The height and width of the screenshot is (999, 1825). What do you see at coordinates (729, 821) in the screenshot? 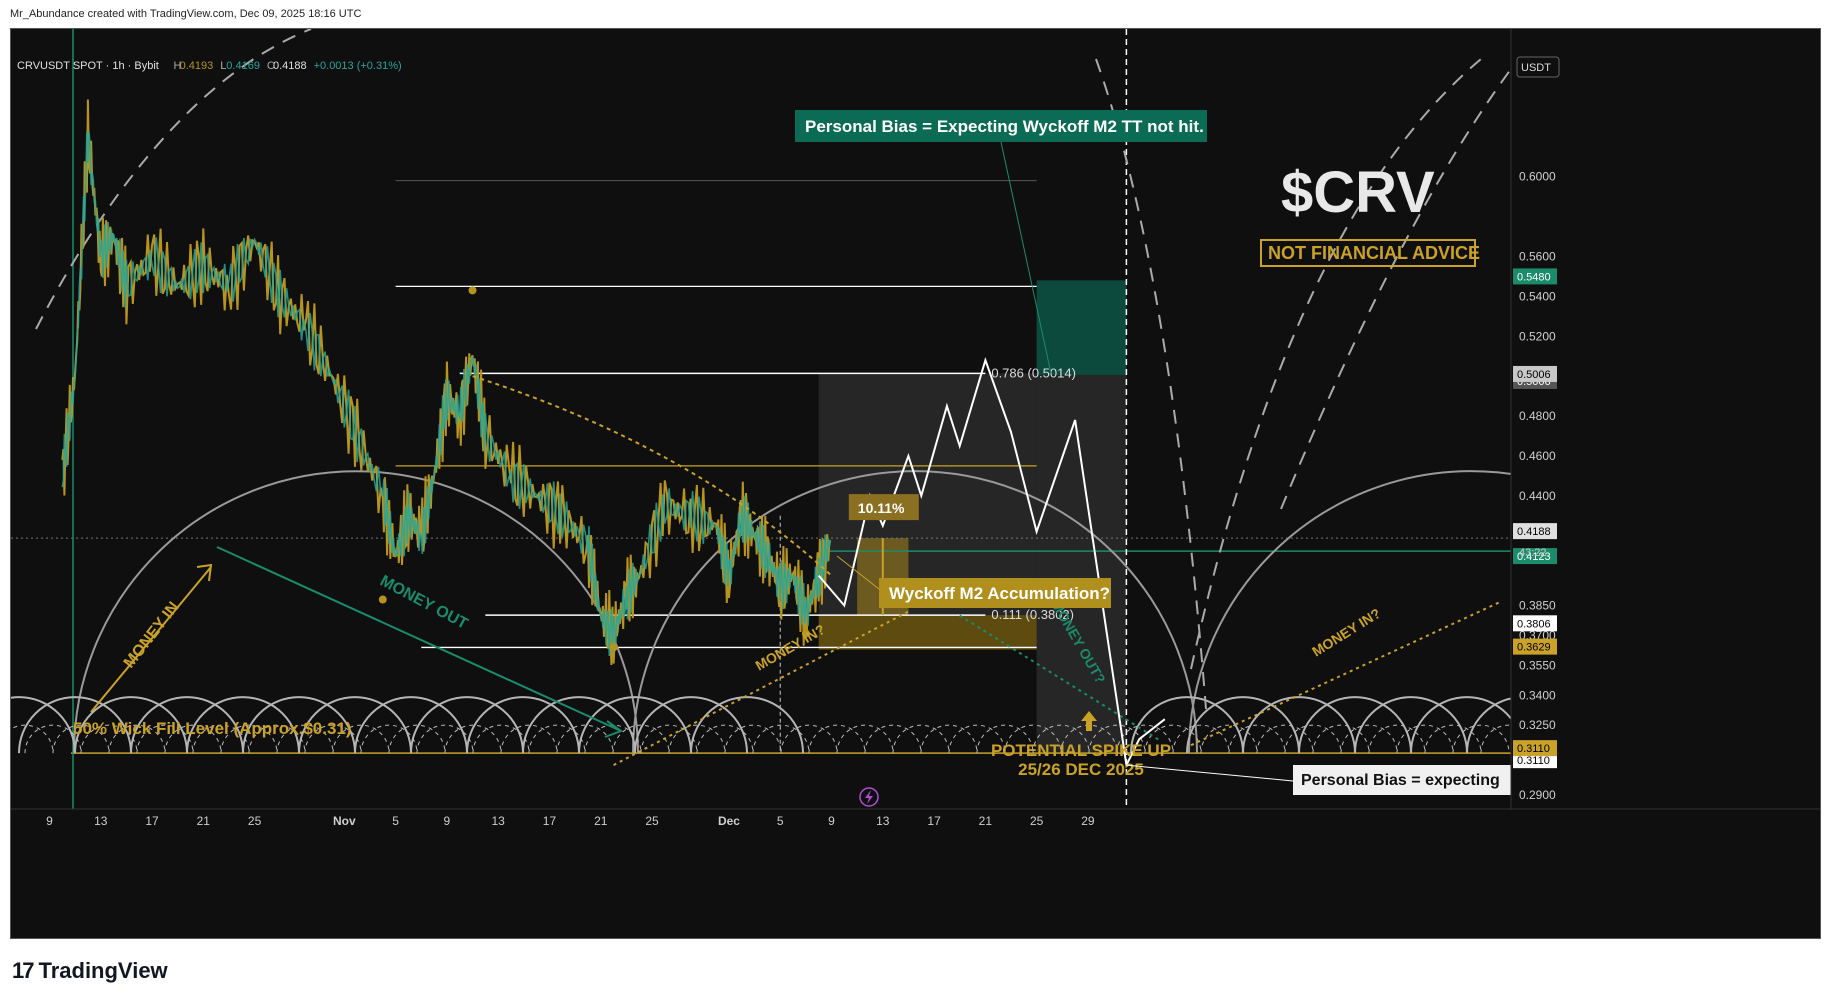
I see `x-tick-label: Dec` at bounding box center [729, 821].